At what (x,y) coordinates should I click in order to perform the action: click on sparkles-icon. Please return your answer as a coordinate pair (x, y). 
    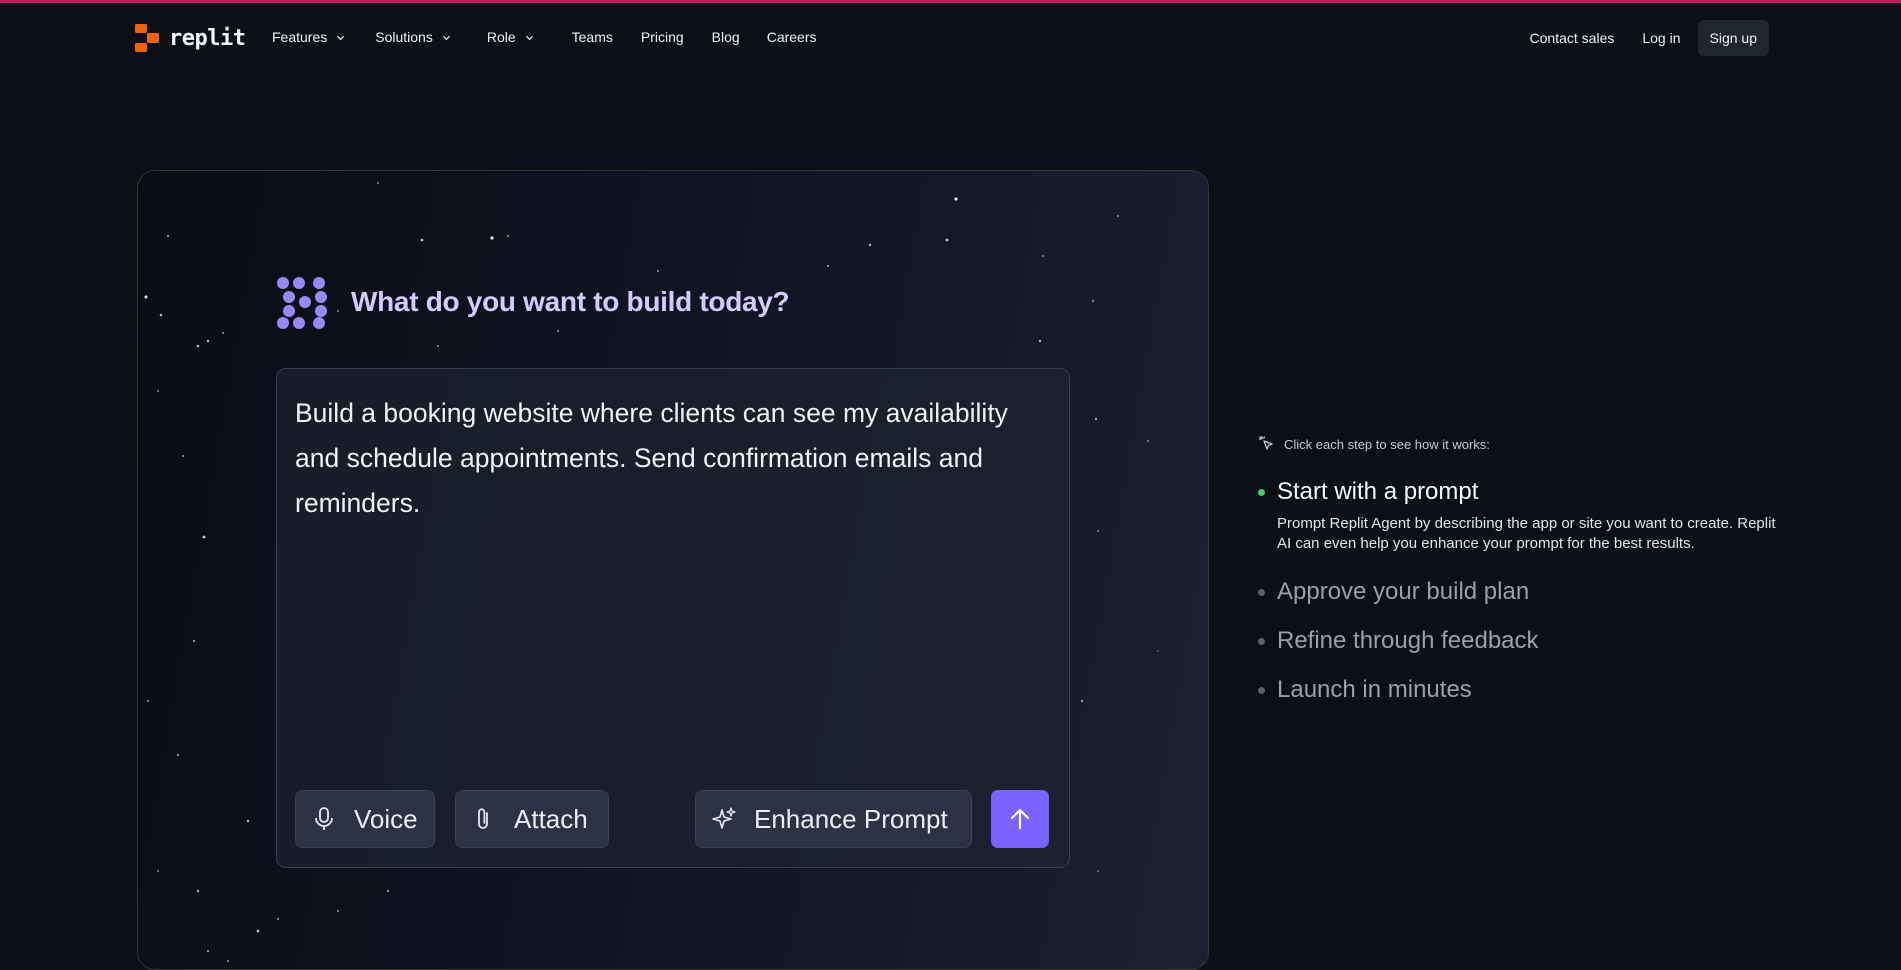
    Looking at the image, I should click on (724, 818).